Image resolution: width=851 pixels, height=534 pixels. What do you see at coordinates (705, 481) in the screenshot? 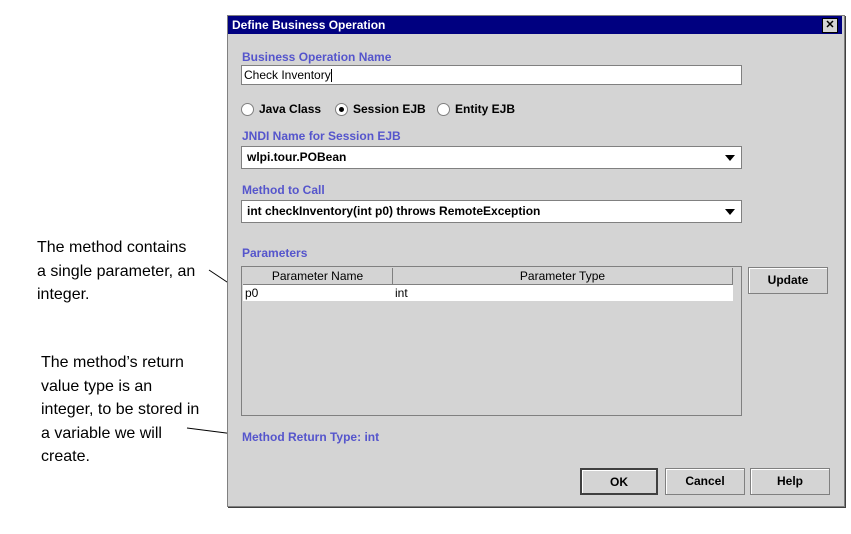
I see `cancel-button: Cancel` at bounding box center [705, 481].